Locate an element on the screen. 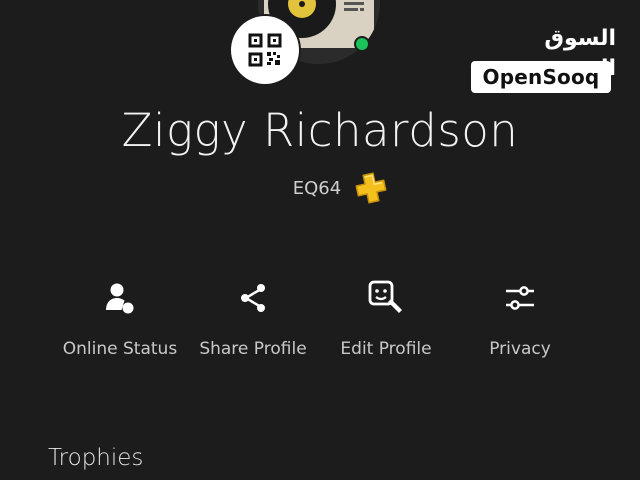  online-status-icon-wrap is located at coordinates (120, 298).